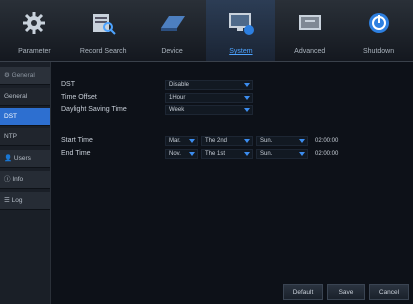 This screenshot has height=304, width=413. I want to click on sidebar-item-users: 👤 Users, so click(25, 159).